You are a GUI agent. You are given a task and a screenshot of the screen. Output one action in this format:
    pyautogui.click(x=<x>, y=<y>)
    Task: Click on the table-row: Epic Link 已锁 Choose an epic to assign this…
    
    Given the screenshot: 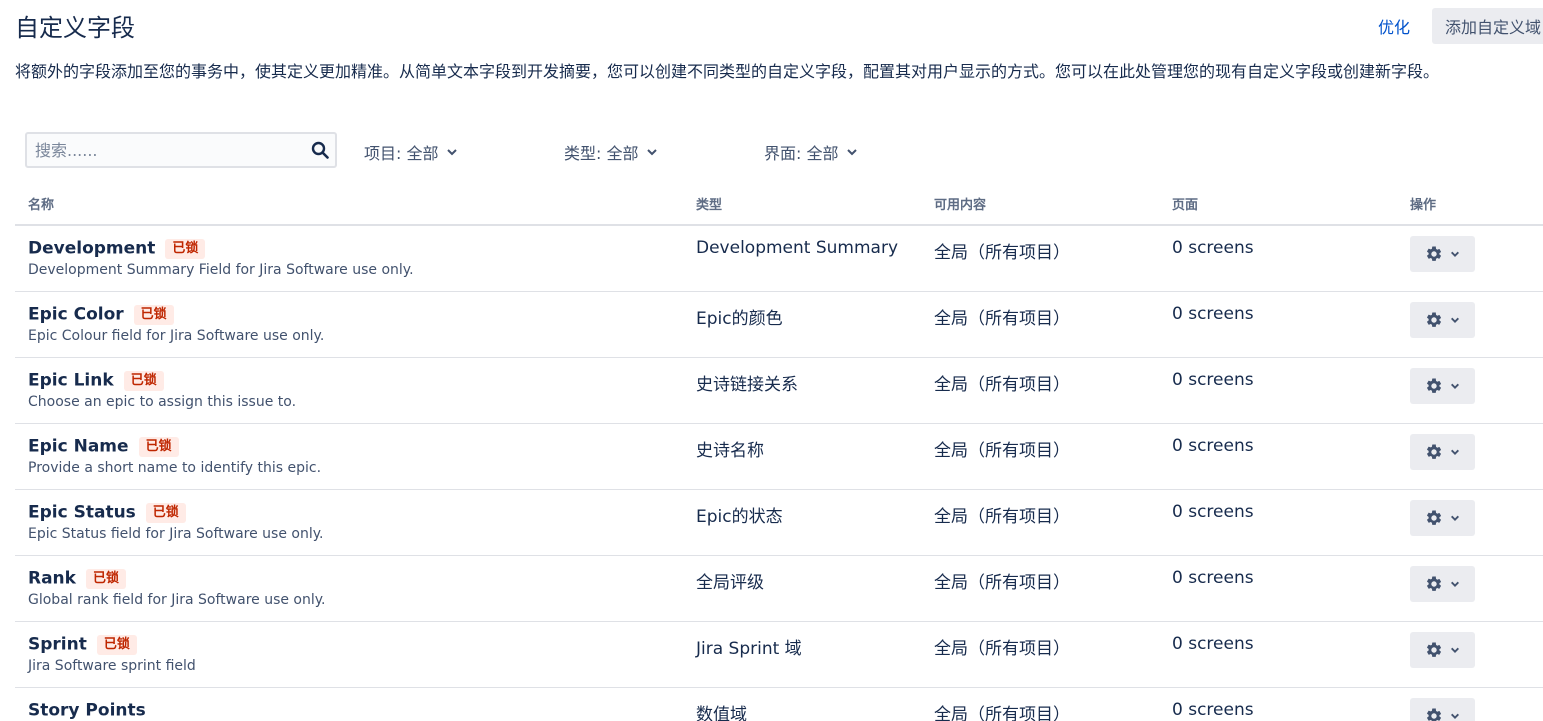 What is the action you would take?
    pyautogui.click(x=779, y=391)
    